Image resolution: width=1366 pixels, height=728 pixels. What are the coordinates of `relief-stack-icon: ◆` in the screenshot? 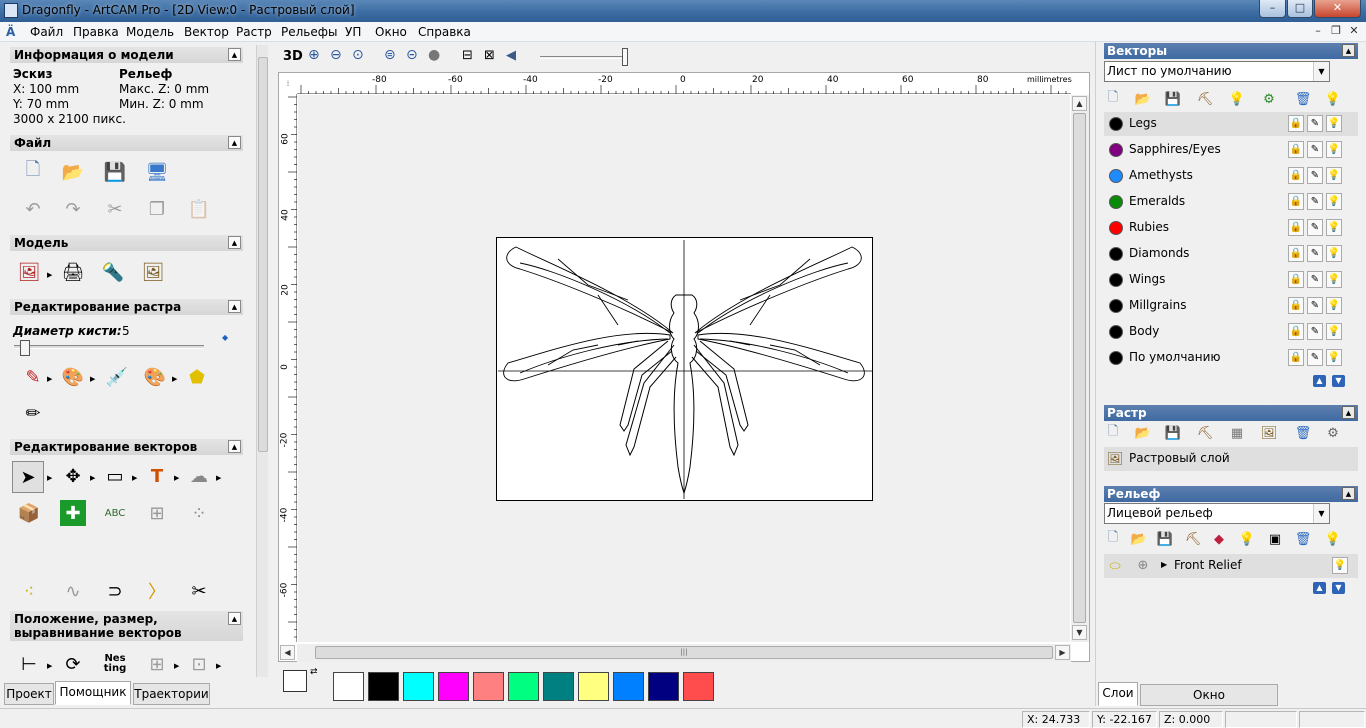 It's located at (1219, 539).